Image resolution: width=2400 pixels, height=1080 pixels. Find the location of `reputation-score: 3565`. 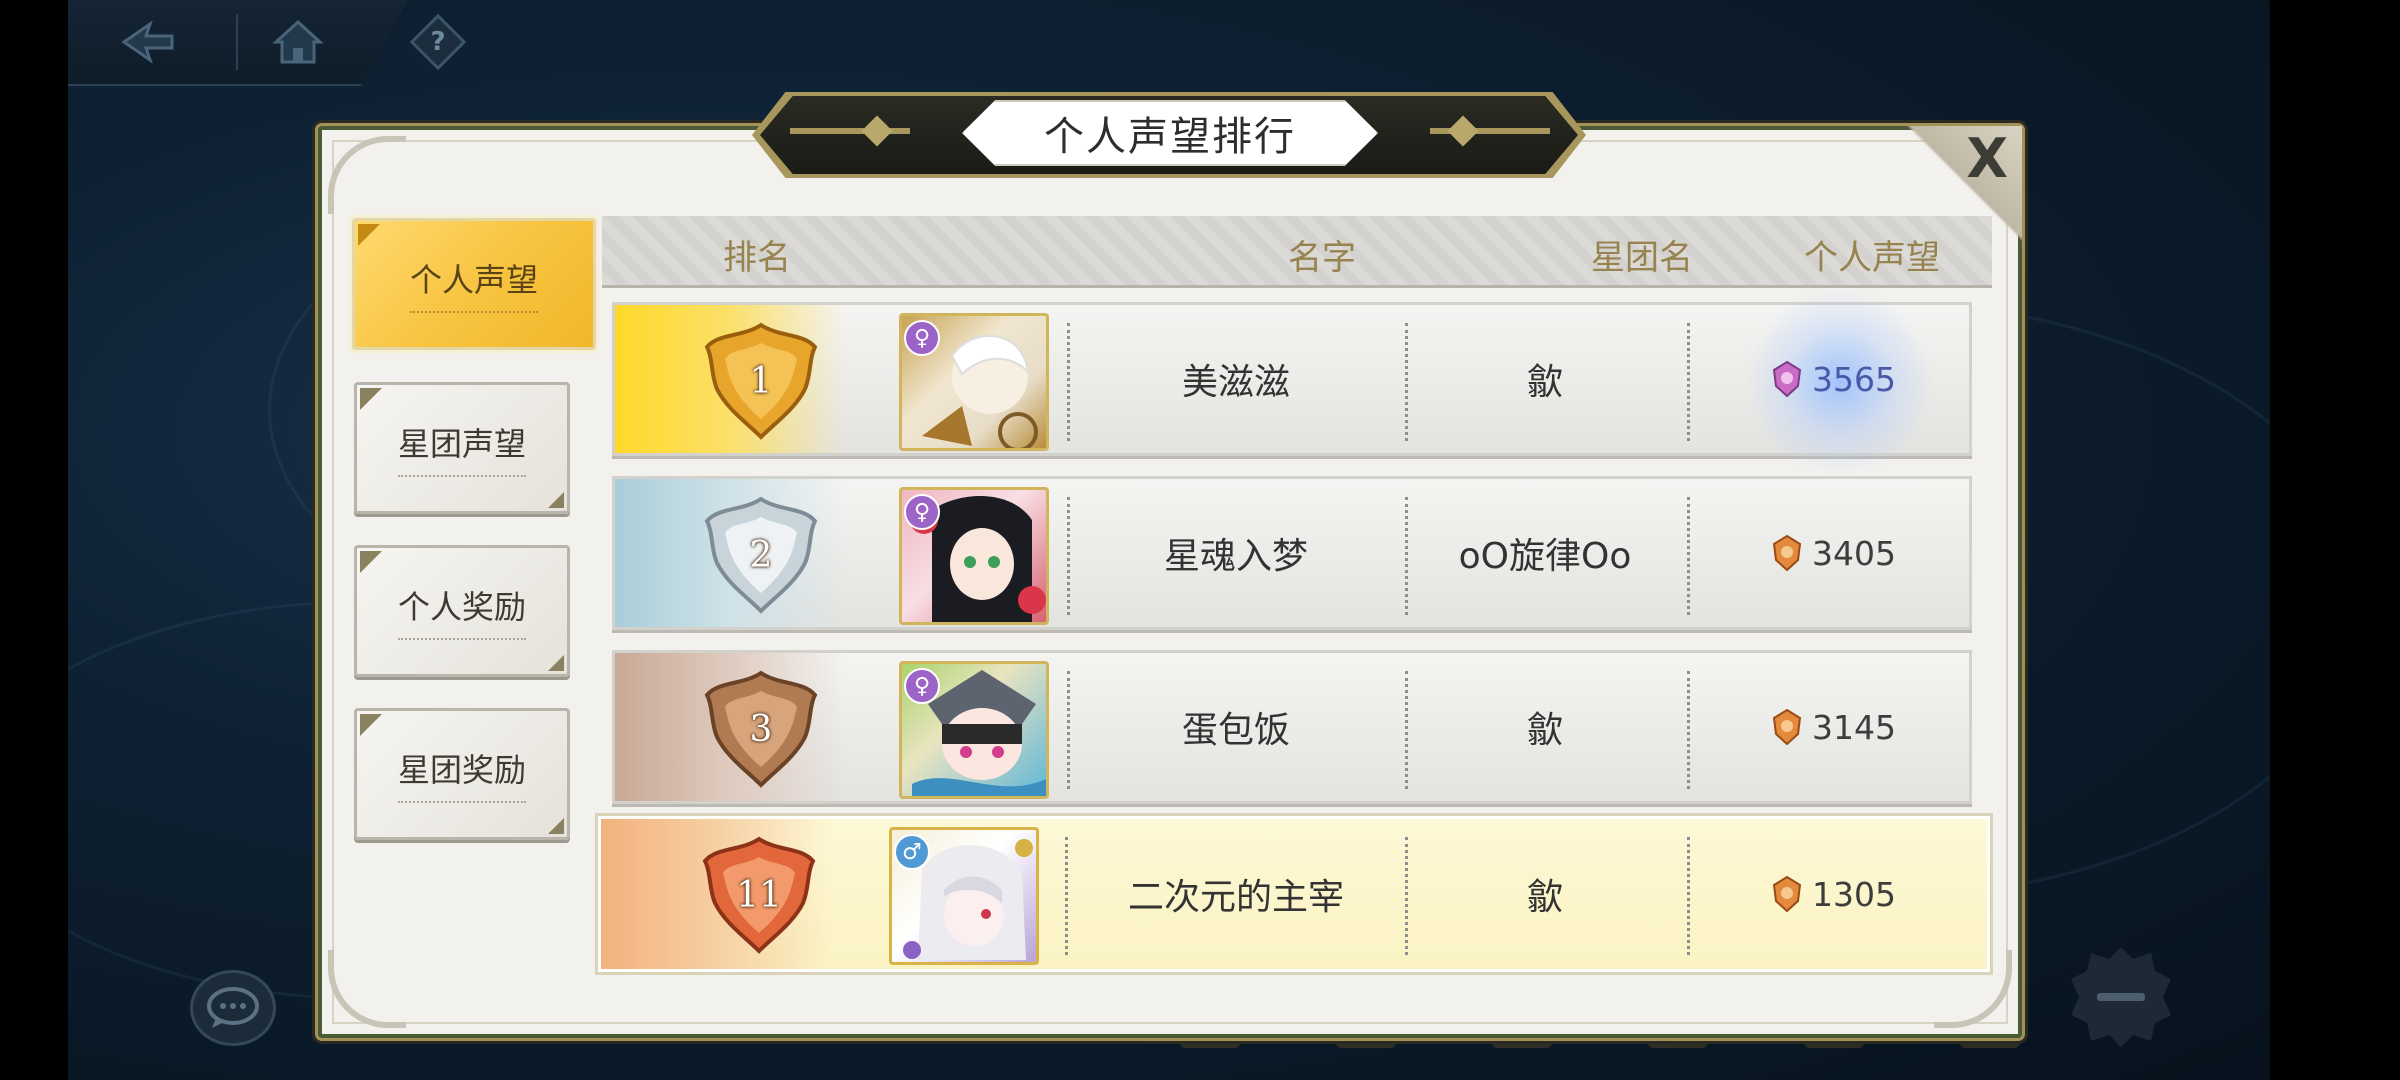

reputation-score: 3565 is located at coordinates (1833, 379).